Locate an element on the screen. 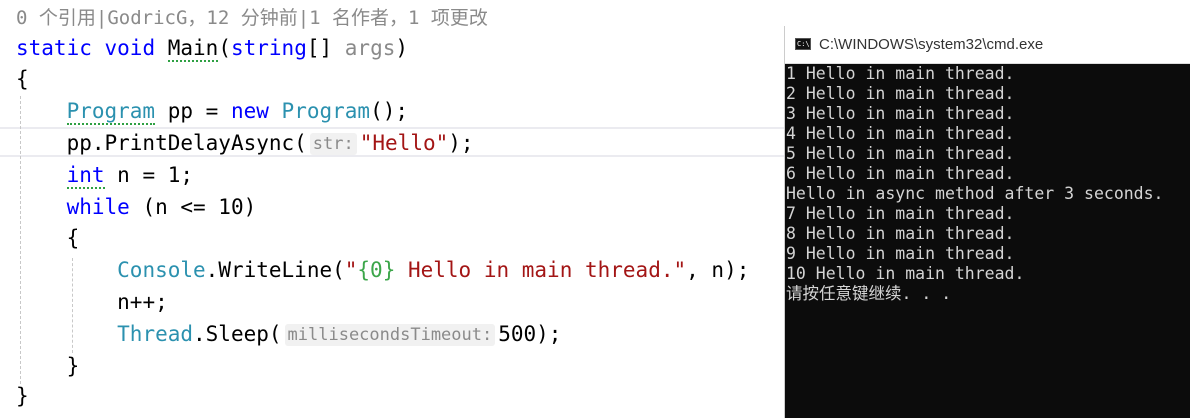 This screenshot has width=1190, height=418. console-line: 5 Hello in main thread. is located at coordinates (900, 153).